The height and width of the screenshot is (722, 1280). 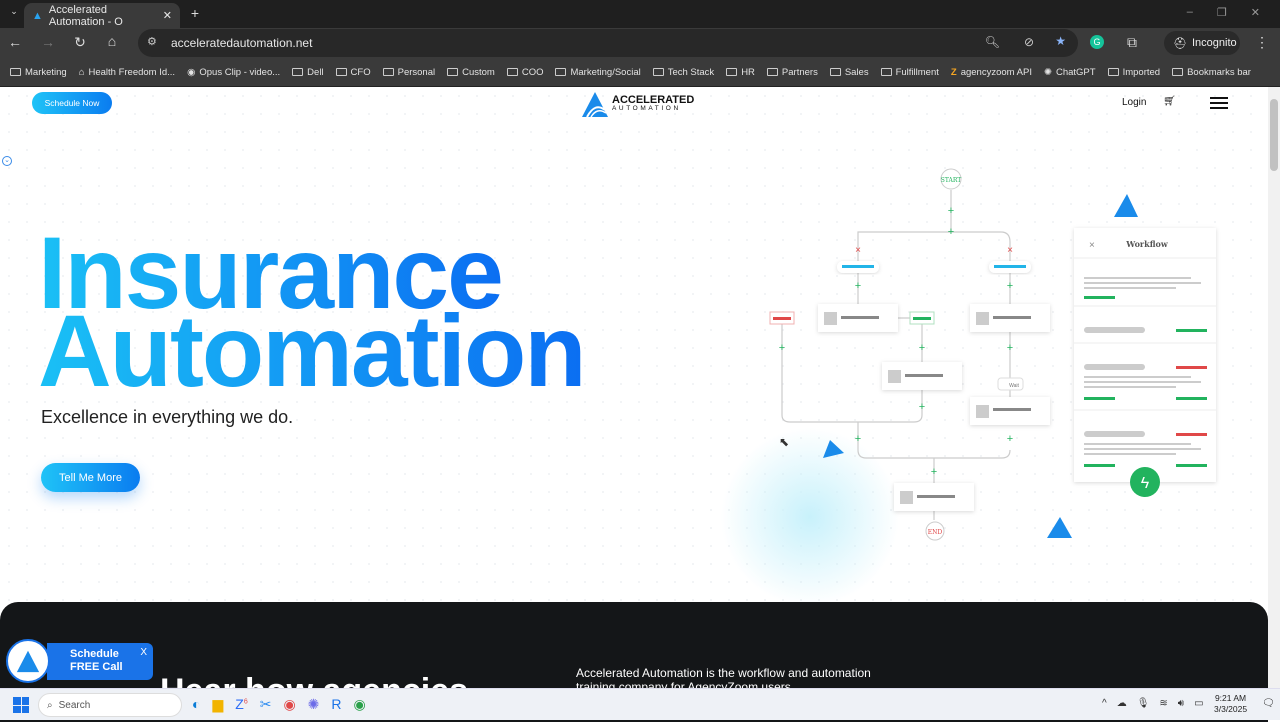 I want to click on mic-icon: 🎙︎, so click(x=1143, y=703).